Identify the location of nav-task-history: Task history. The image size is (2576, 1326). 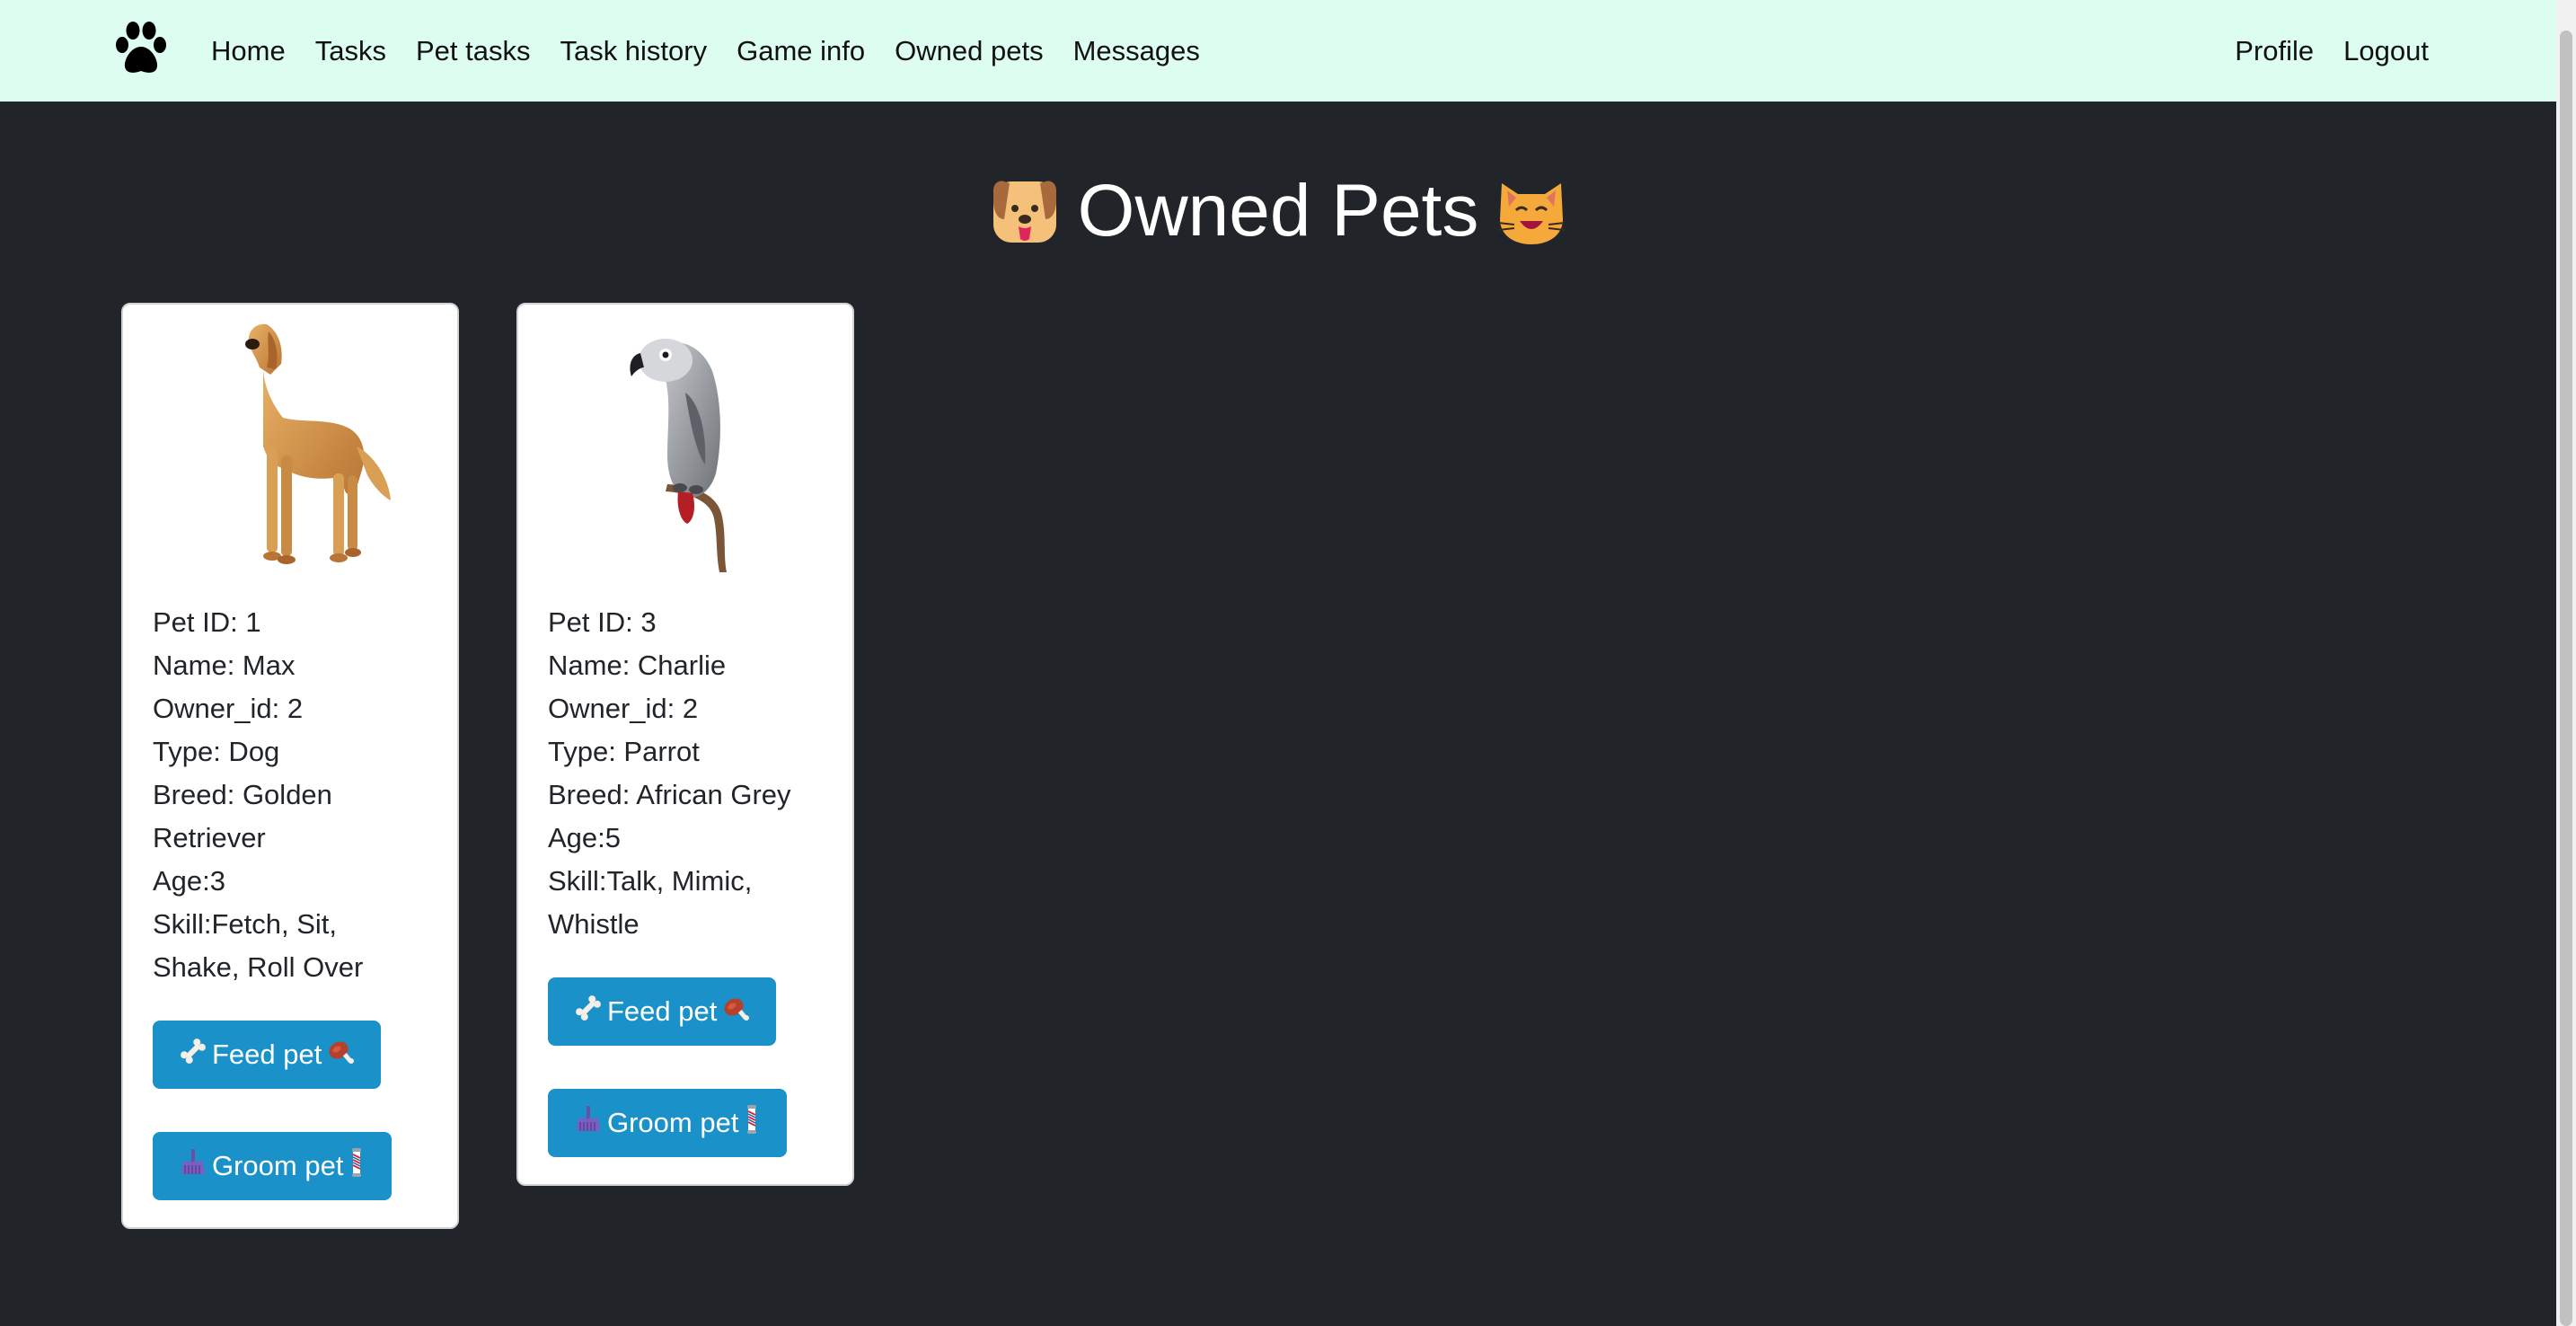
(633, 51).